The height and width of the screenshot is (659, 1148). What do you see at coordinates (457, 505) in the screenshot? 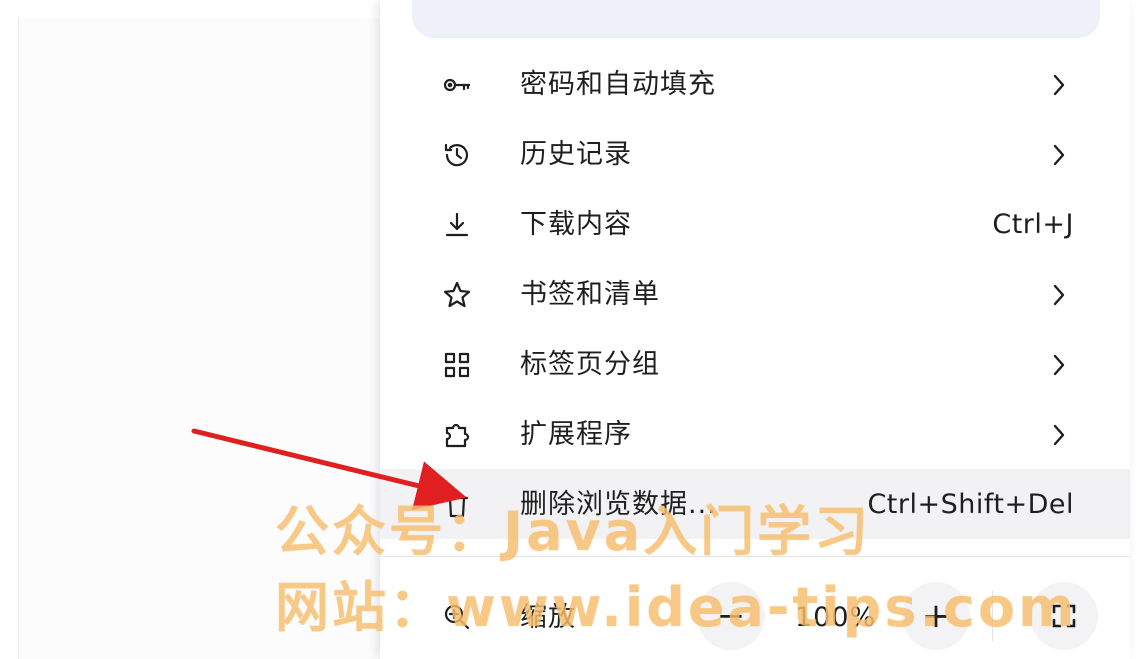
I see `trash-icon` at bounding box center [457, 505].